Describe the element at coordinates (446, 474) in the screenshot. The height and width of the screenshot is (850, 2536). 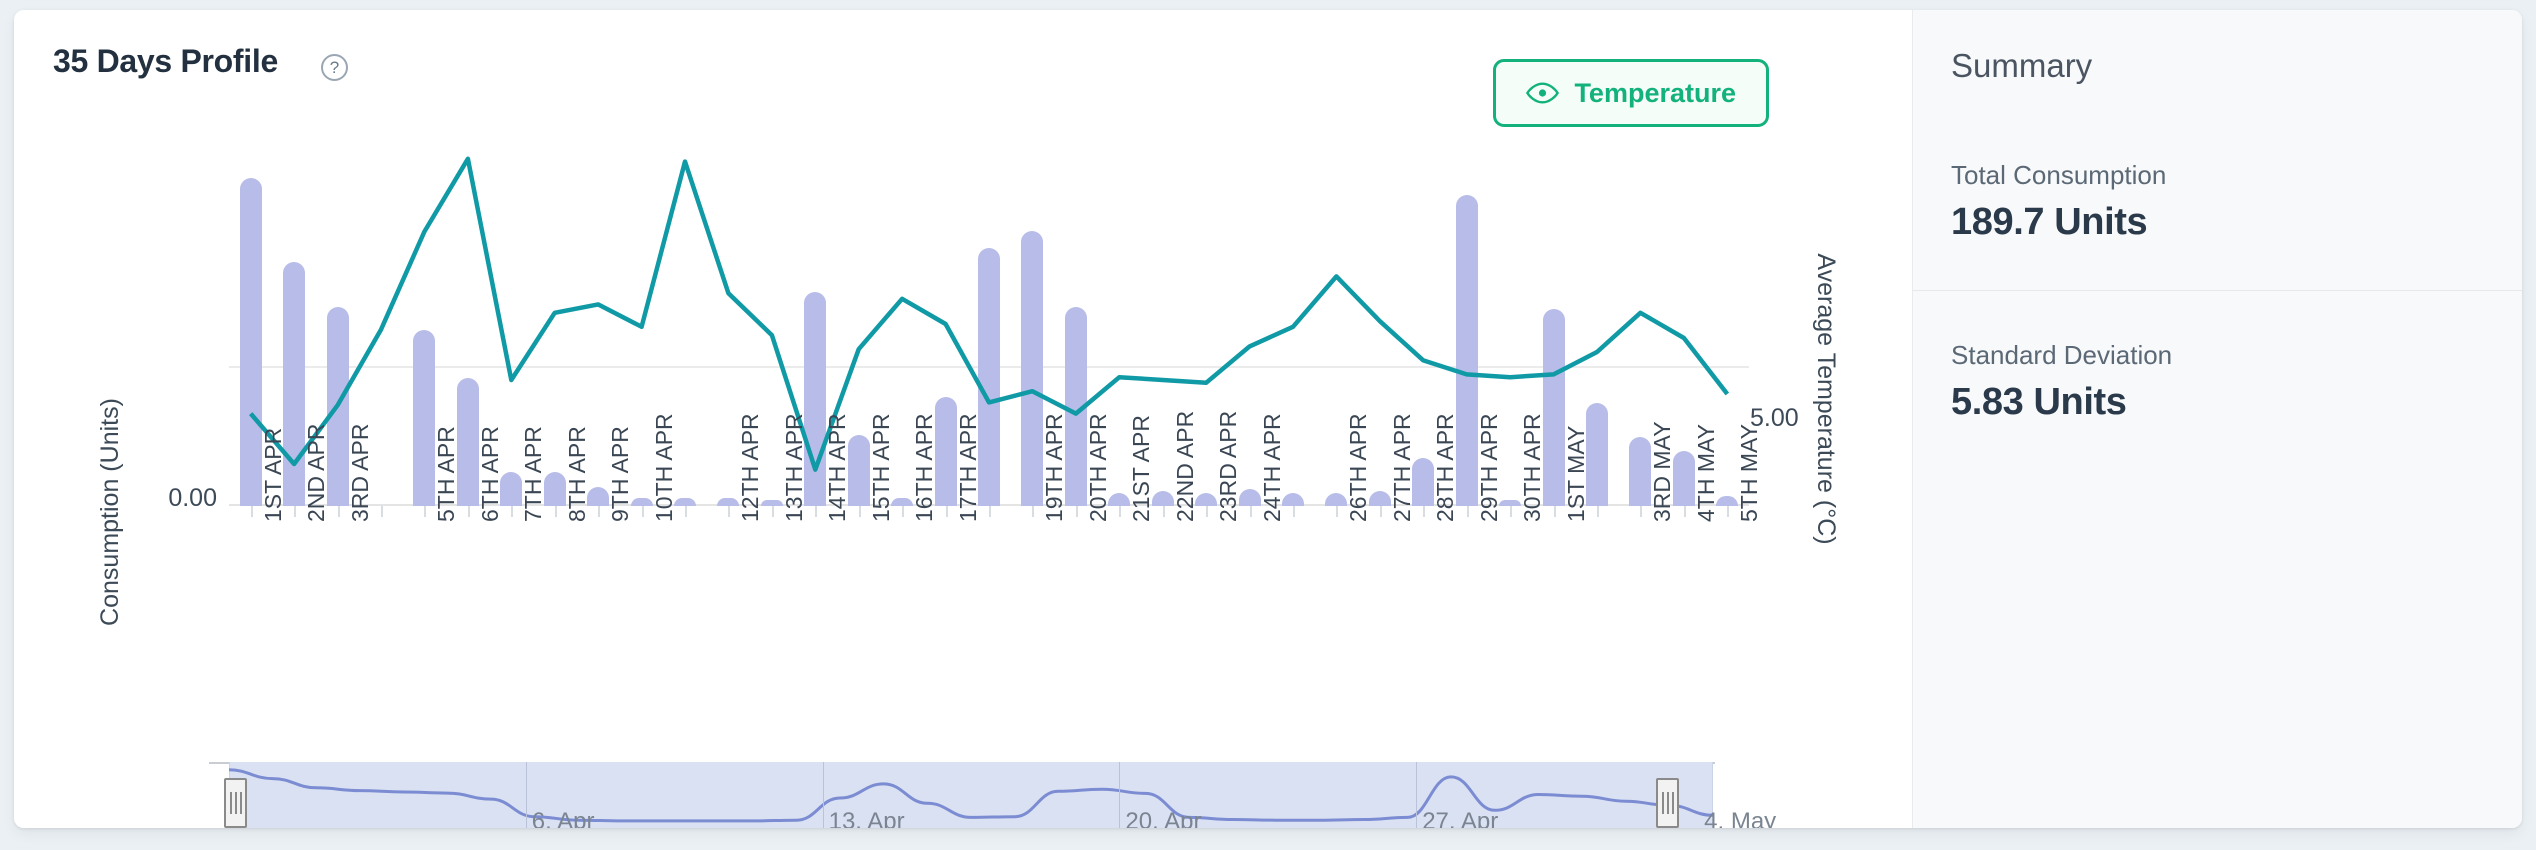
I see `x-axis-label: 5TH APR` at that location.